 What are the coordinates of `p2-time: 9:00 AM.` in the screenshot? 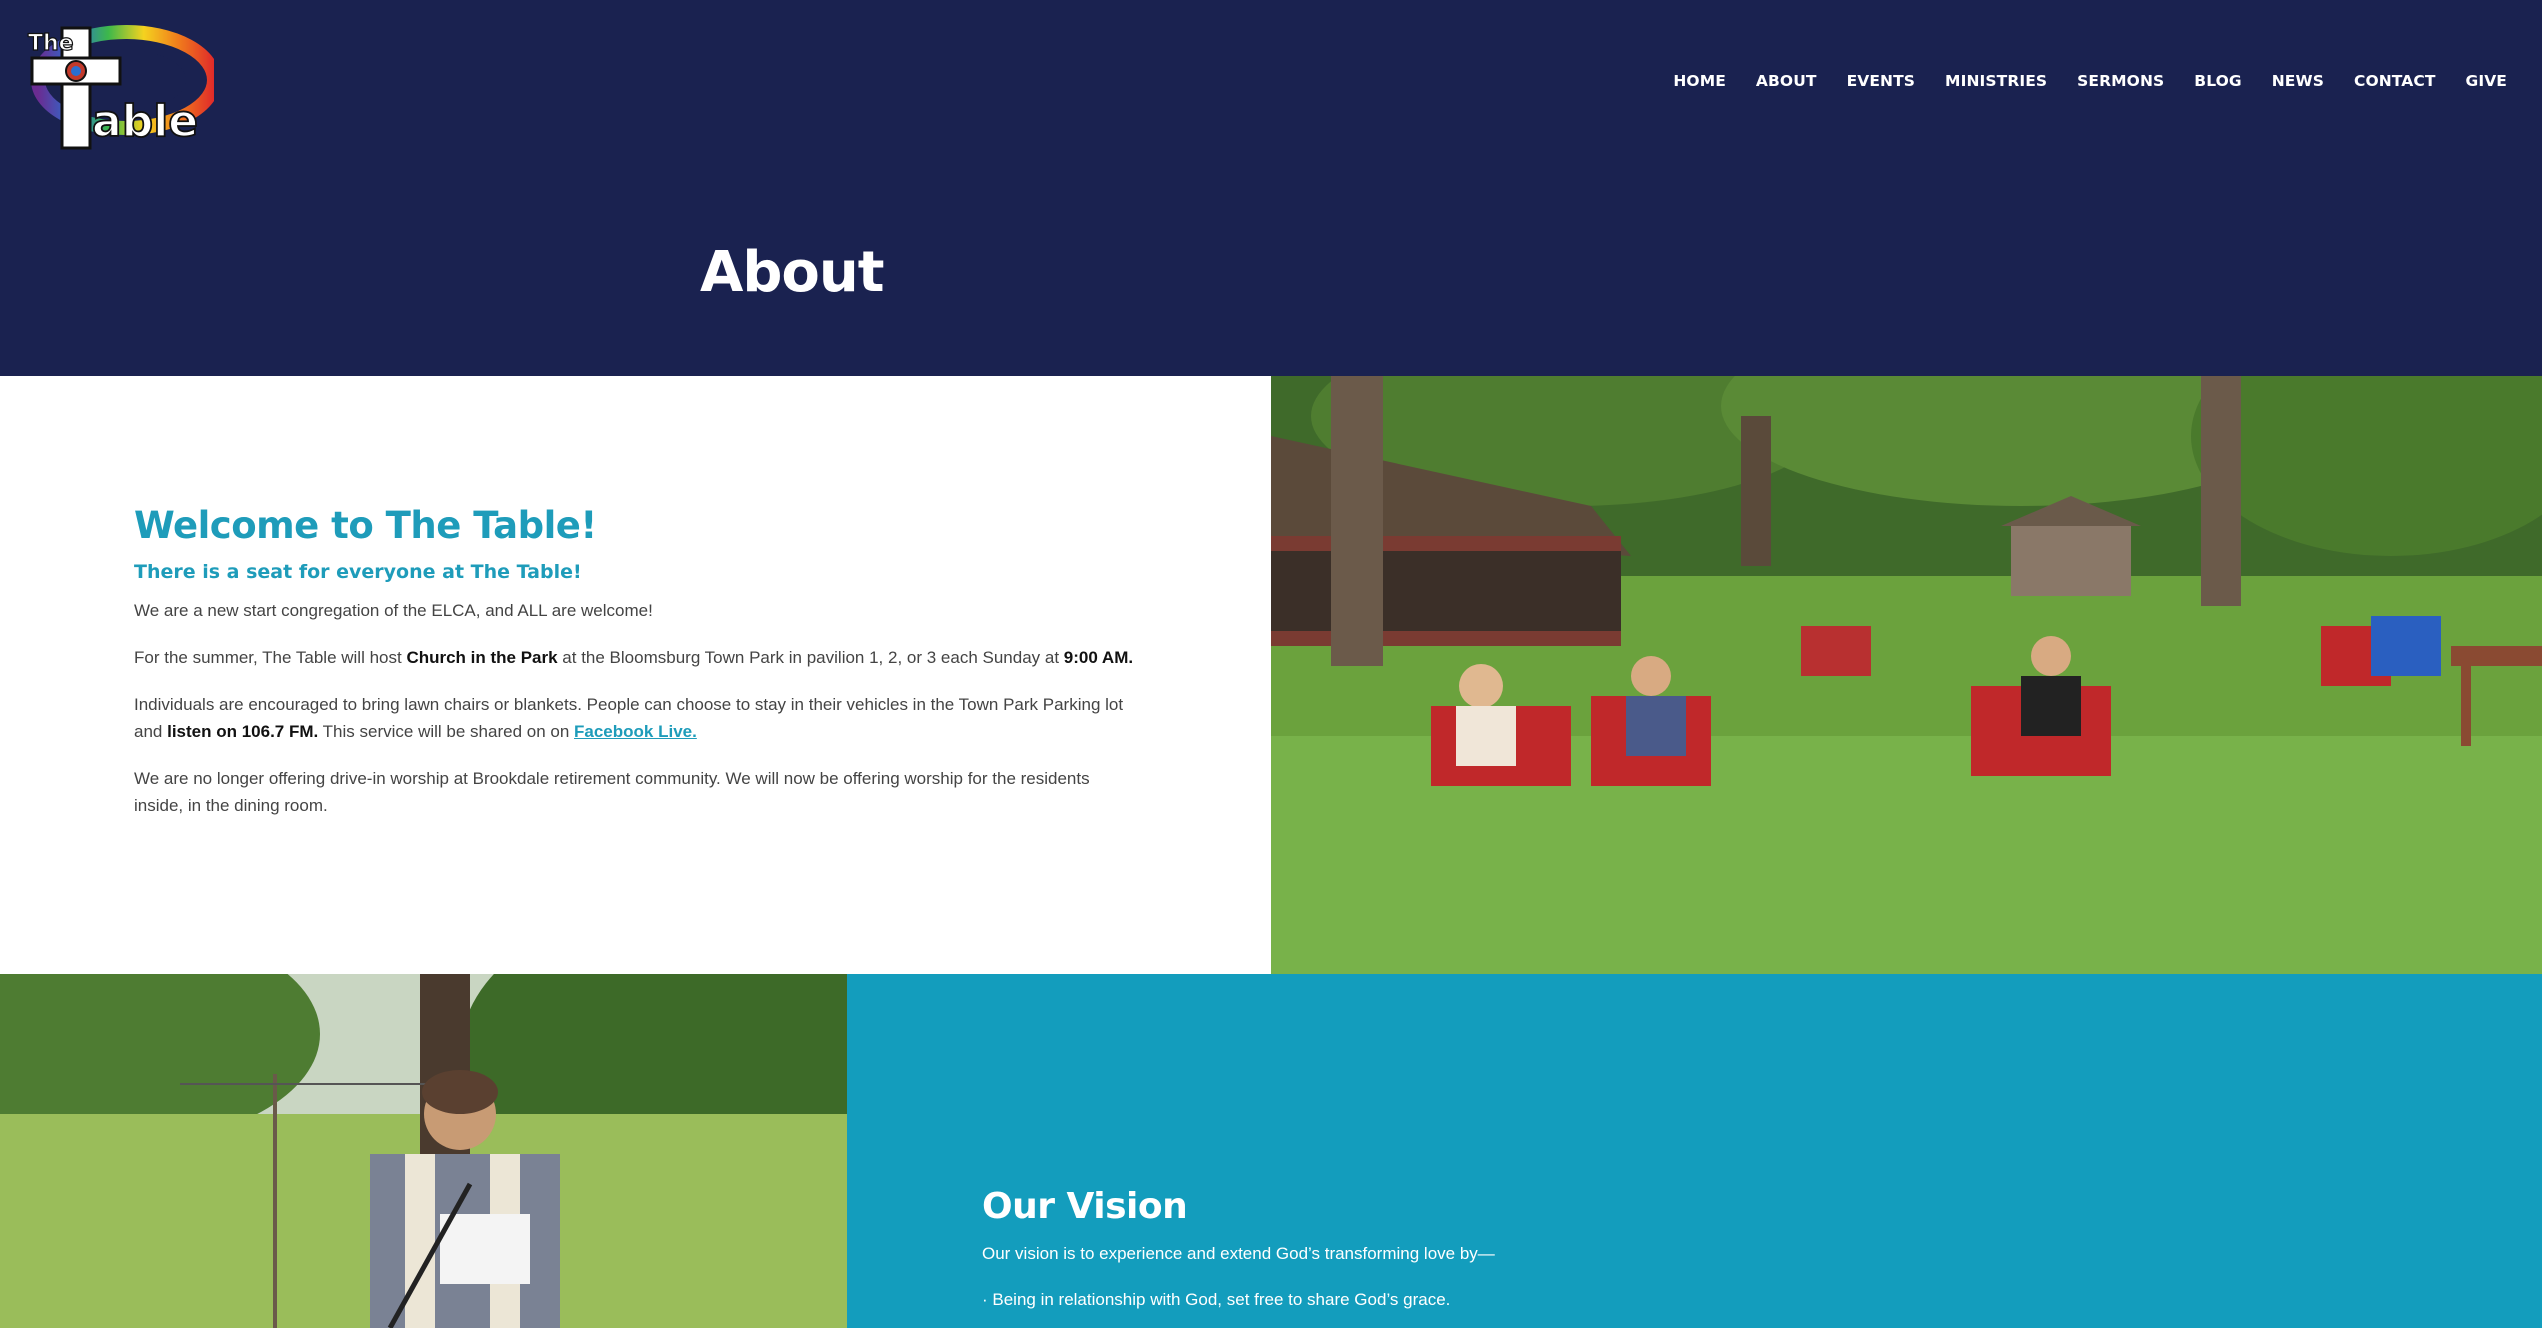 It's located at (1098, 657).